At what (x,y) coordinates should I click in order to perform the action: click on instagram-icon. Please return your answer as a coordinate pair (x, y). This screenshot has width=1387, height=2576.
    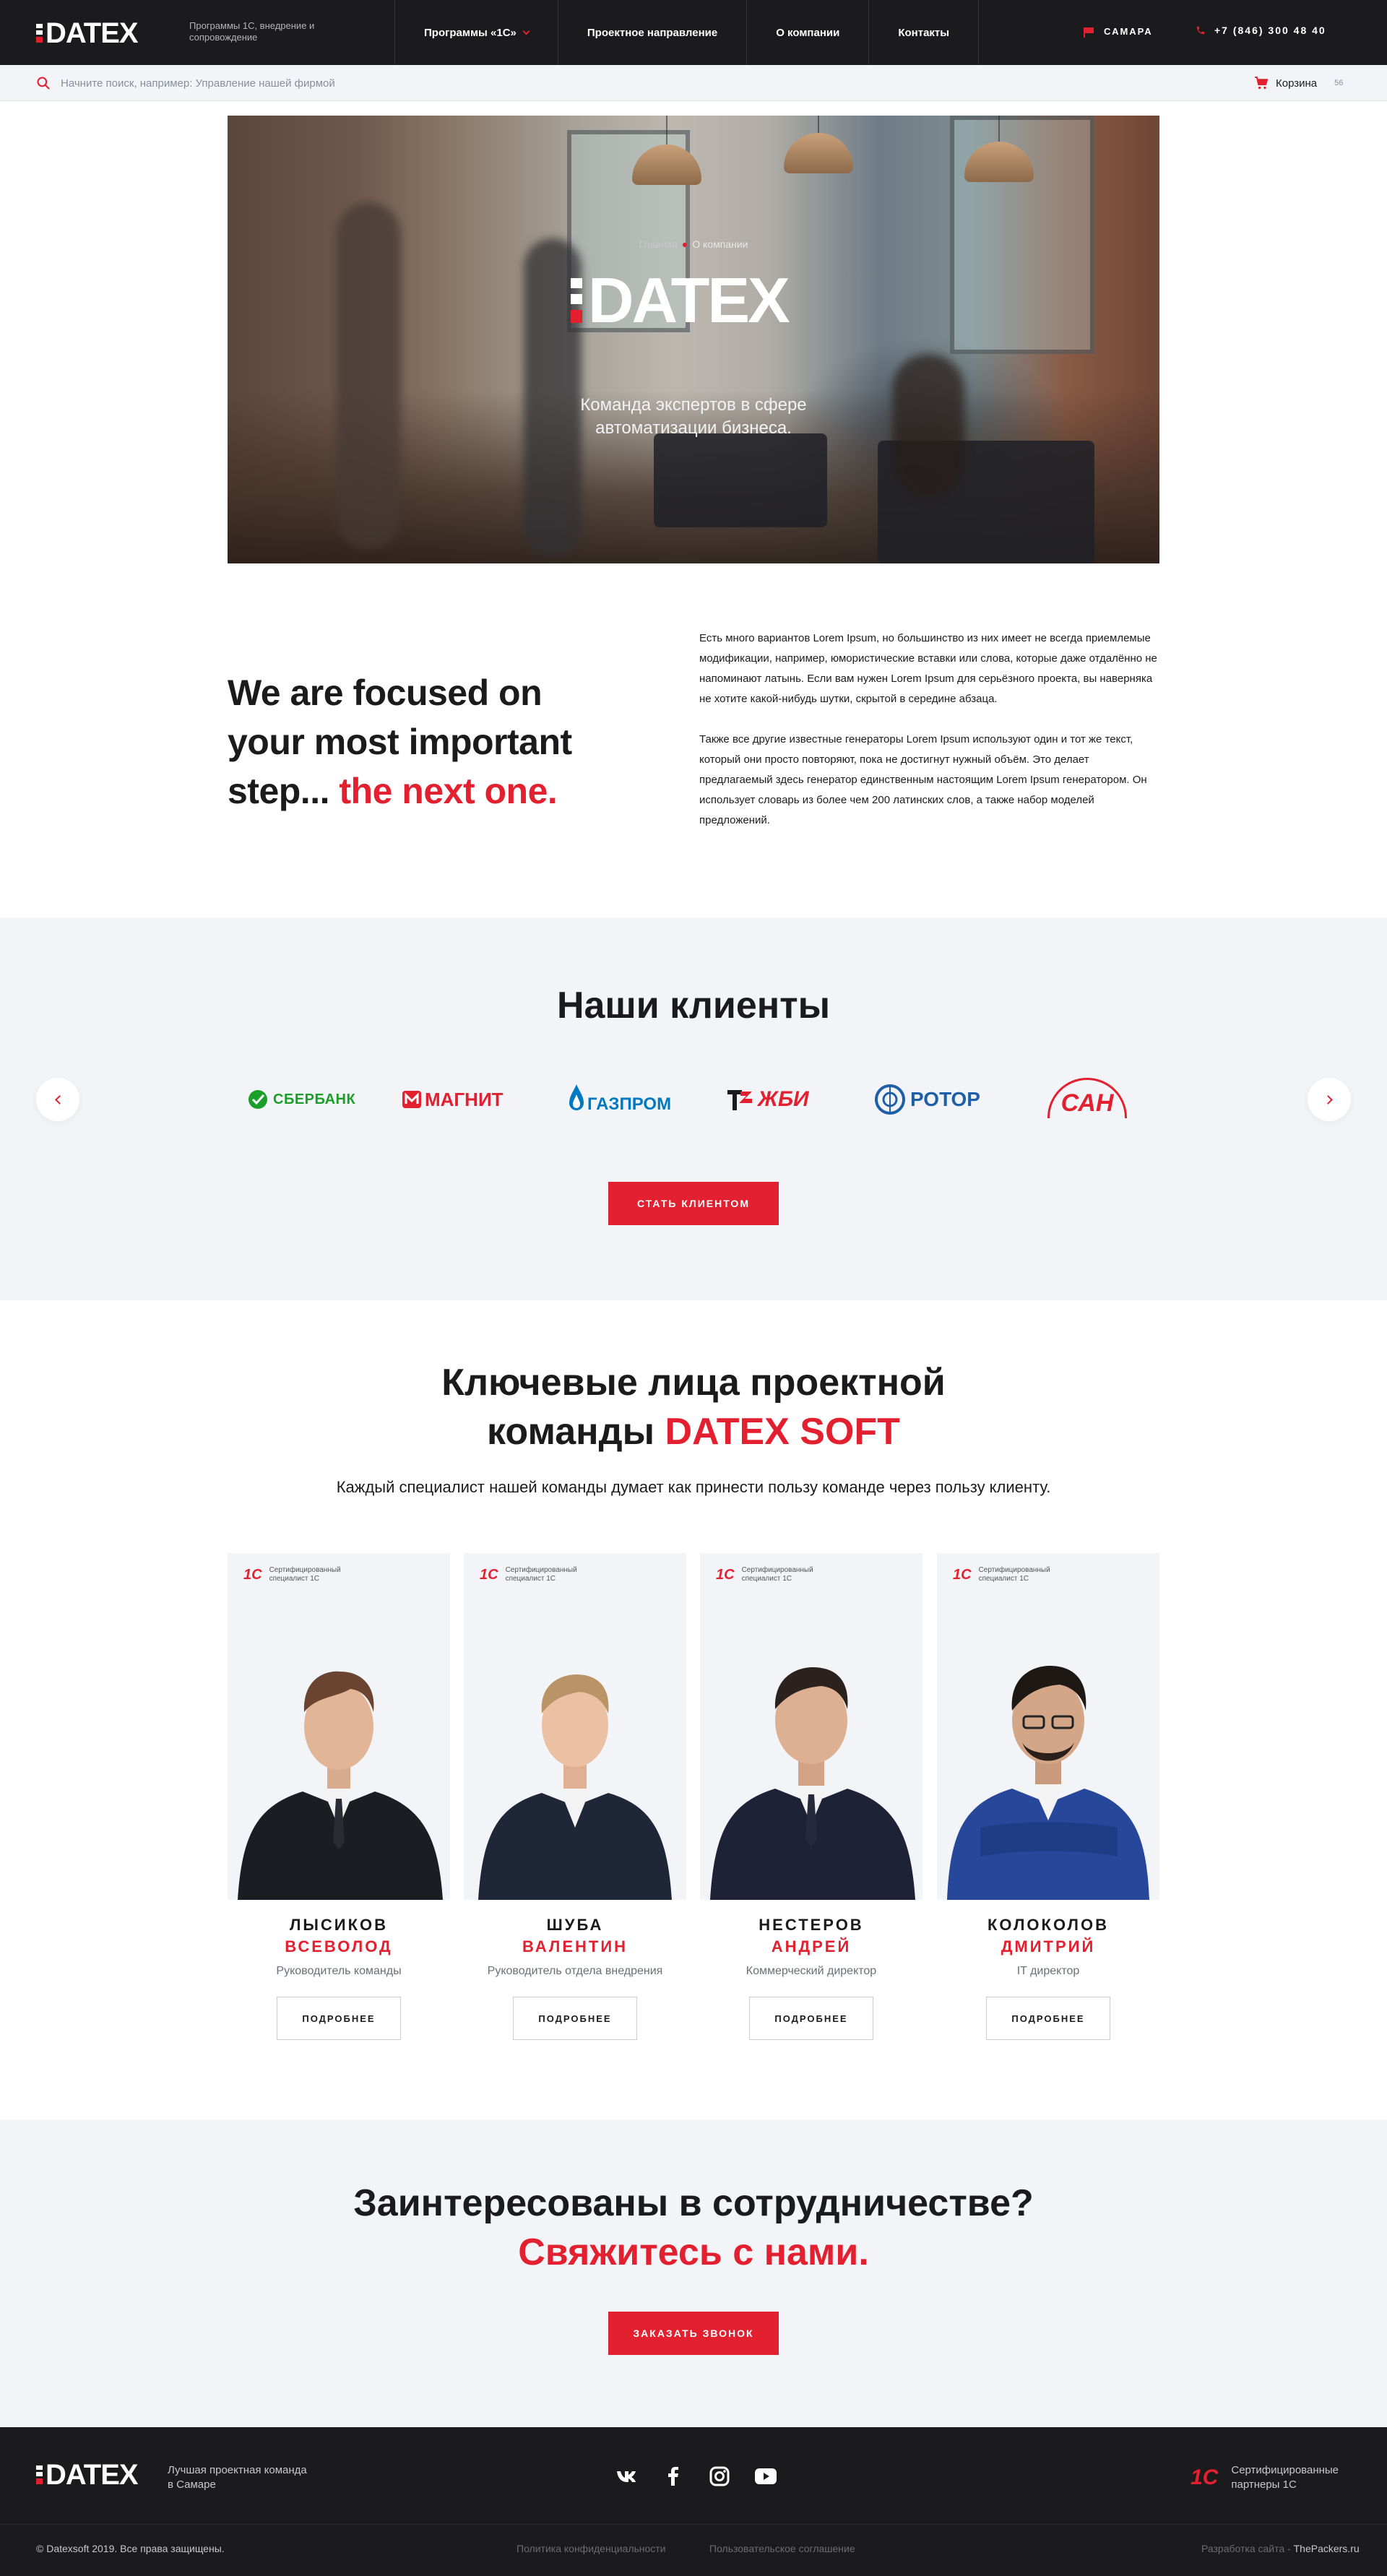
    Looking at the image, I should click on (720, 2476).